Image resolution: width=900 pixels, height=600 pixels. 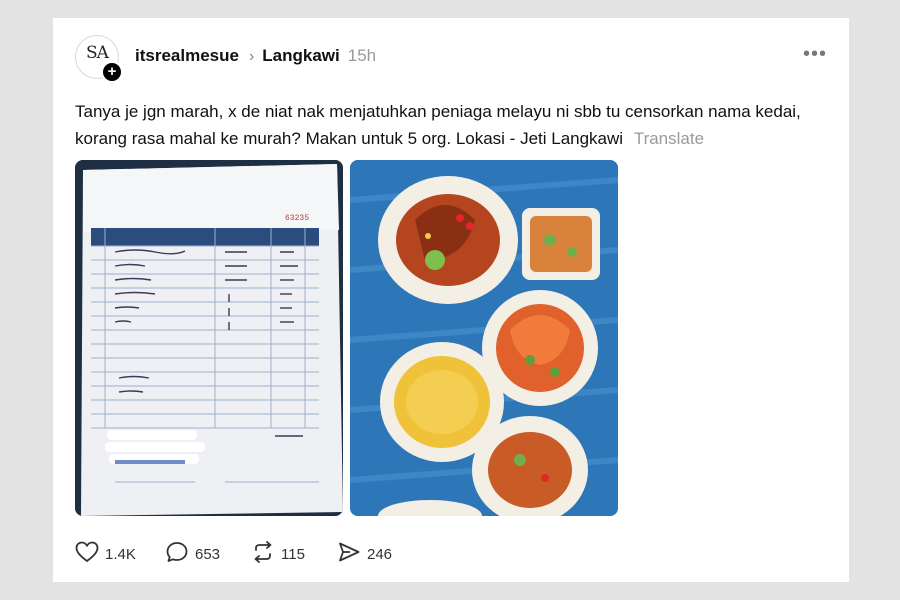 What do you see at coordinates (815, 54) in the screenshot?
I see `more-options-icon: •••` at bounding box center [815, 54].